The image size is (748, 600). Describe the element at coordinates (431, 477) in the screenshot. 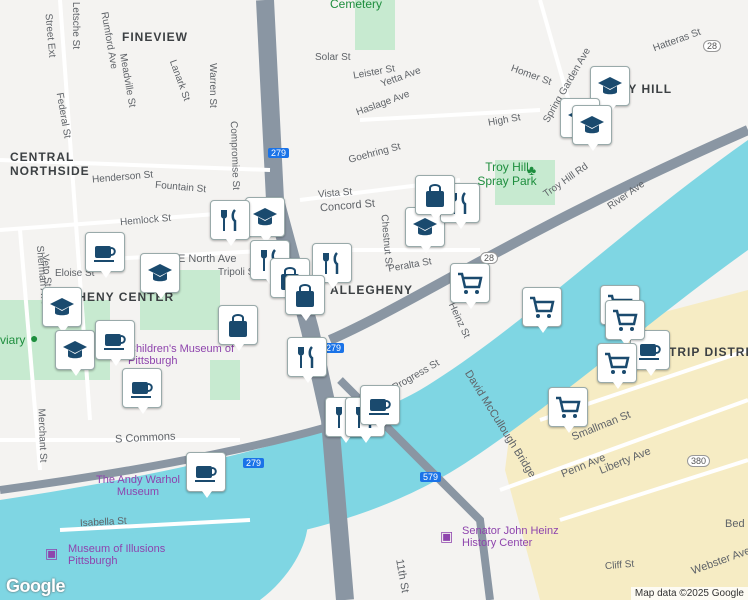

I see `interstate-shield: 579` at that location.